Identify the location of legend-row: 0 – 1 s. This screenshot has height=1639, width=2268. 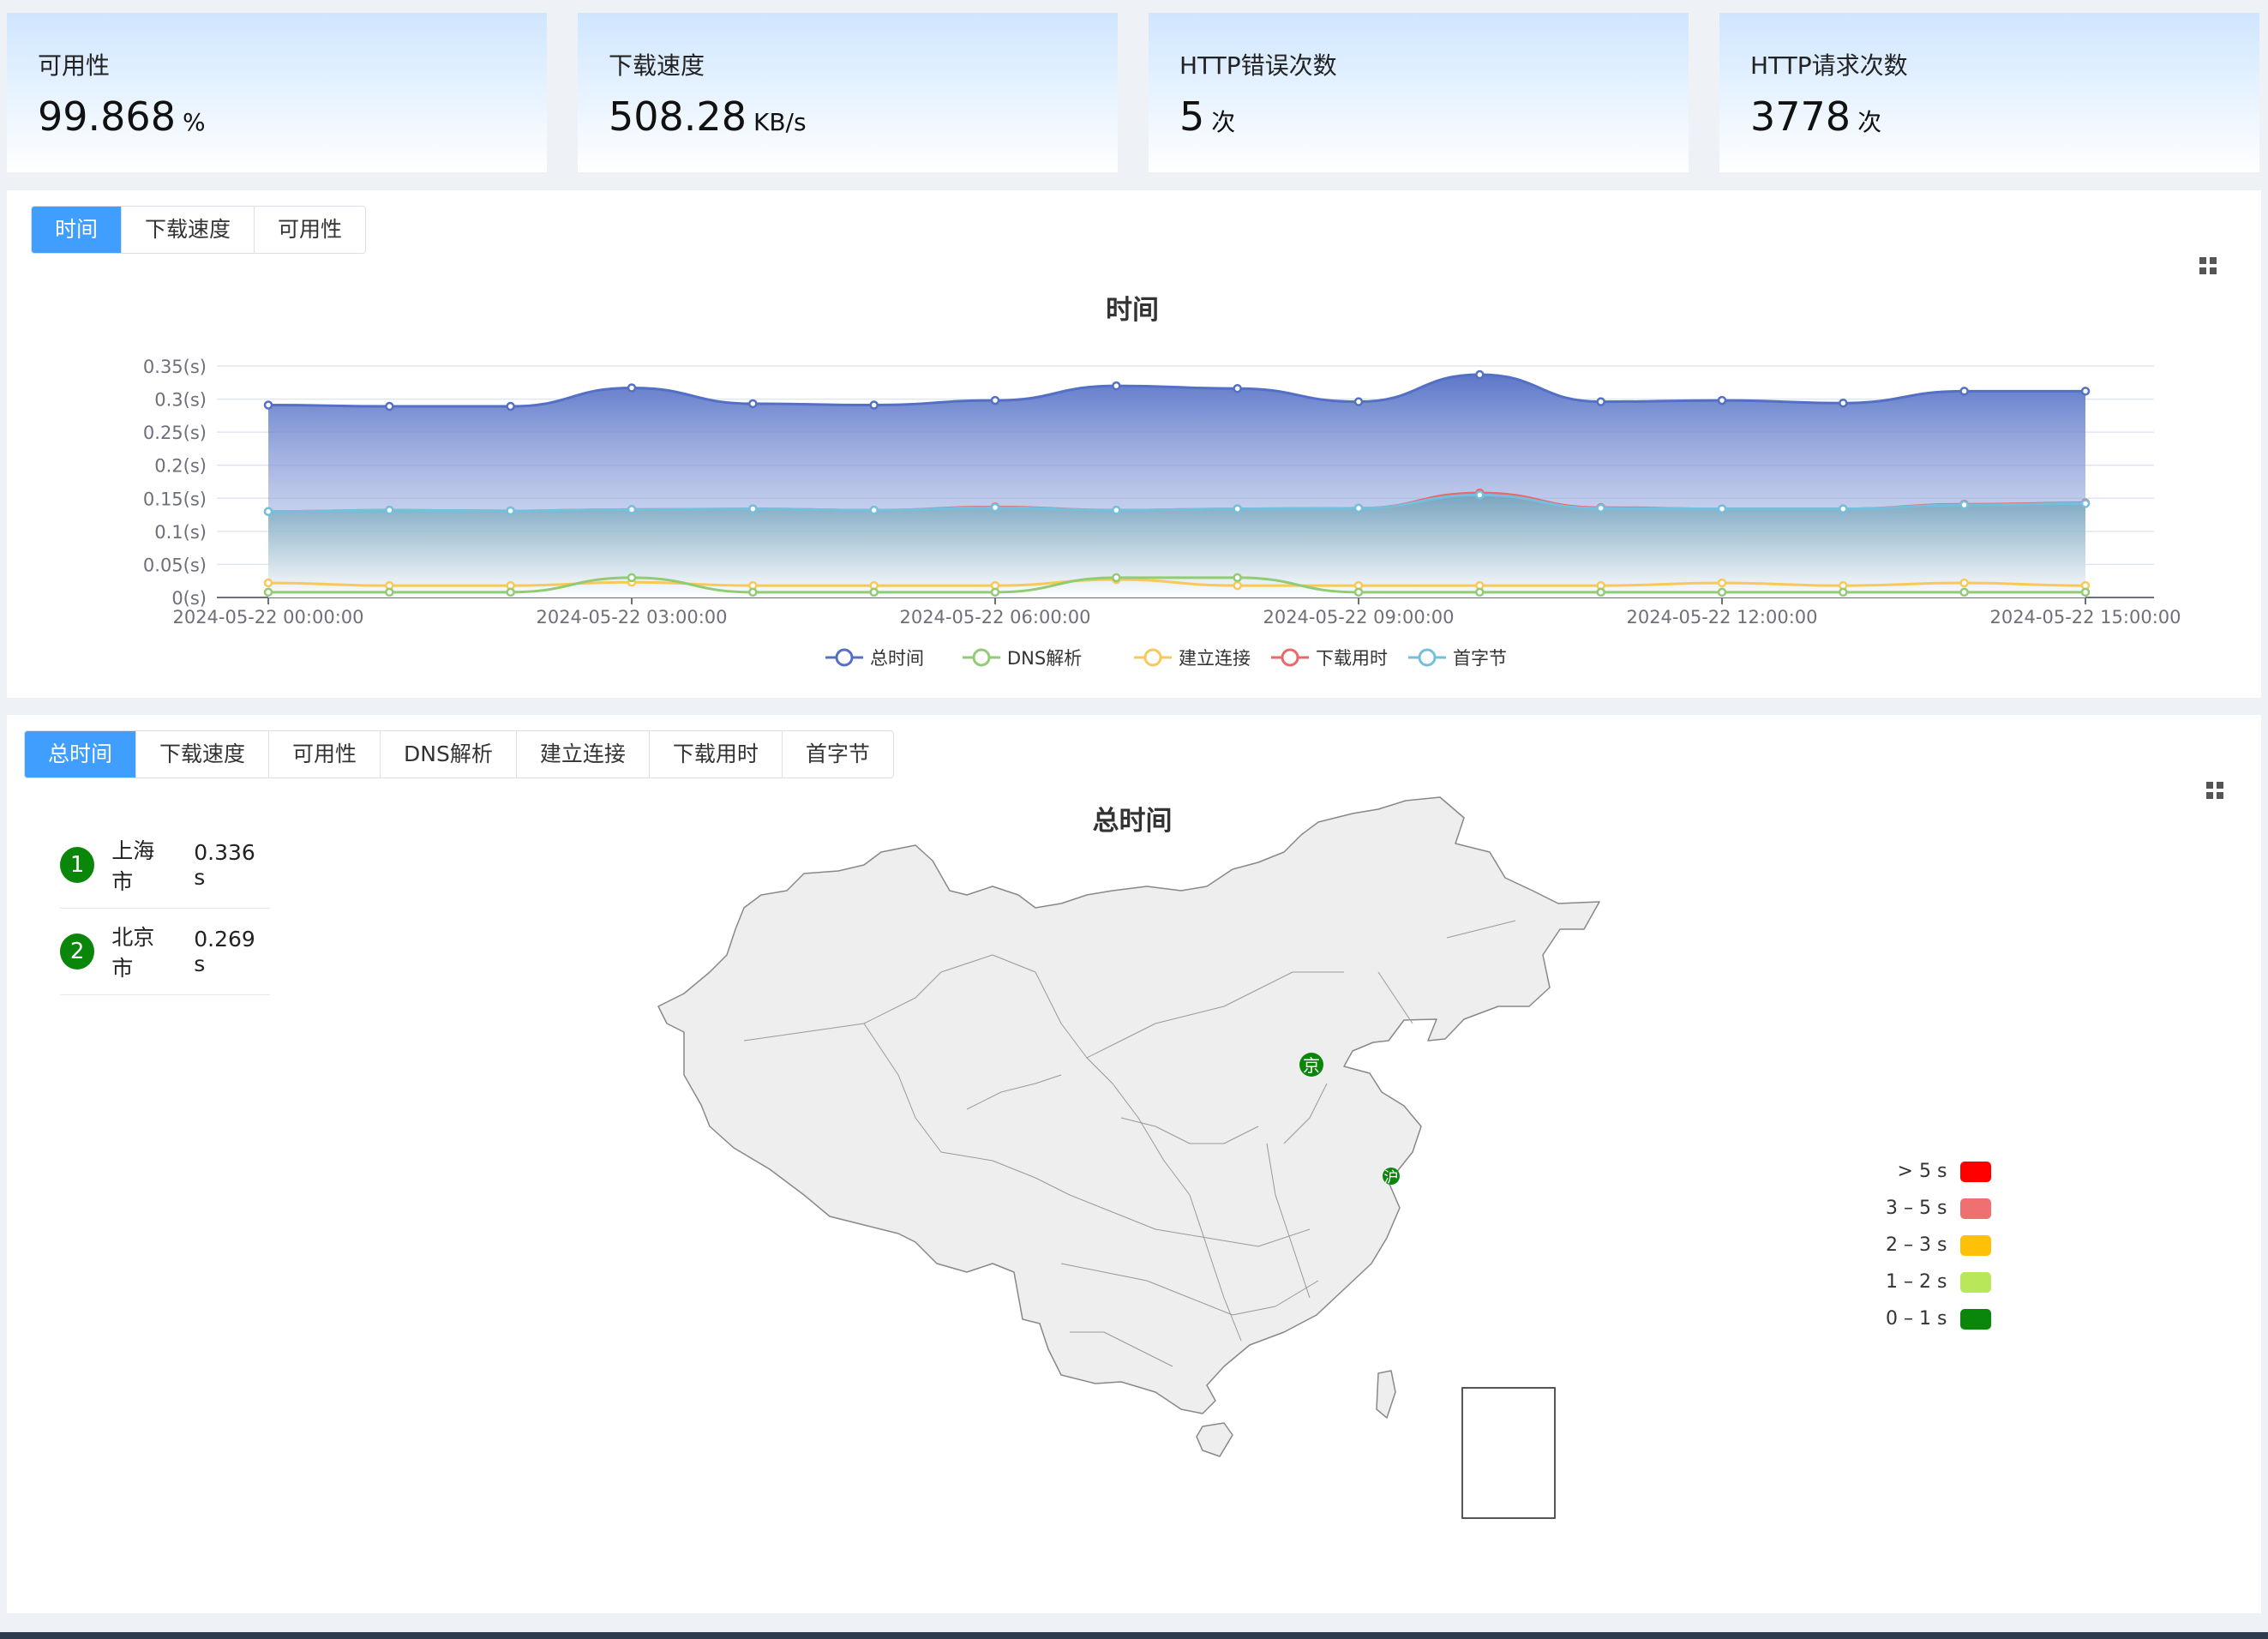
(1939, 1318).